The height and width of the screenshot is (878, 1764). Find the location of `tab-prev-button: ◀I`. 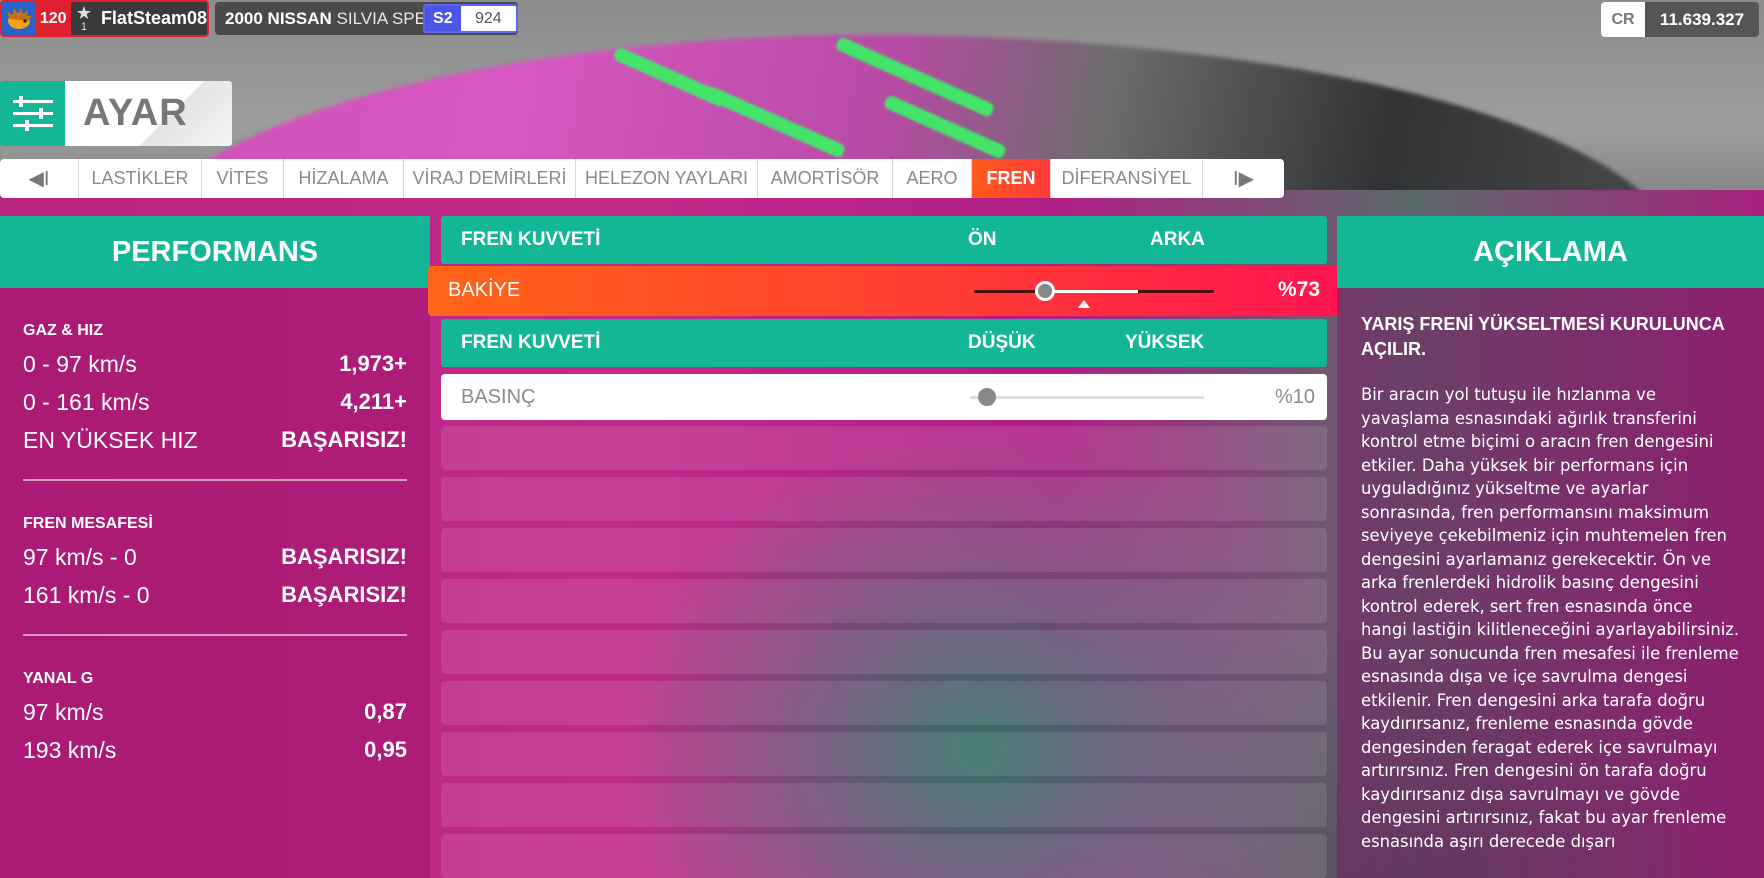

tab-prev-button: ◀I is located at coordinates (39, 178).